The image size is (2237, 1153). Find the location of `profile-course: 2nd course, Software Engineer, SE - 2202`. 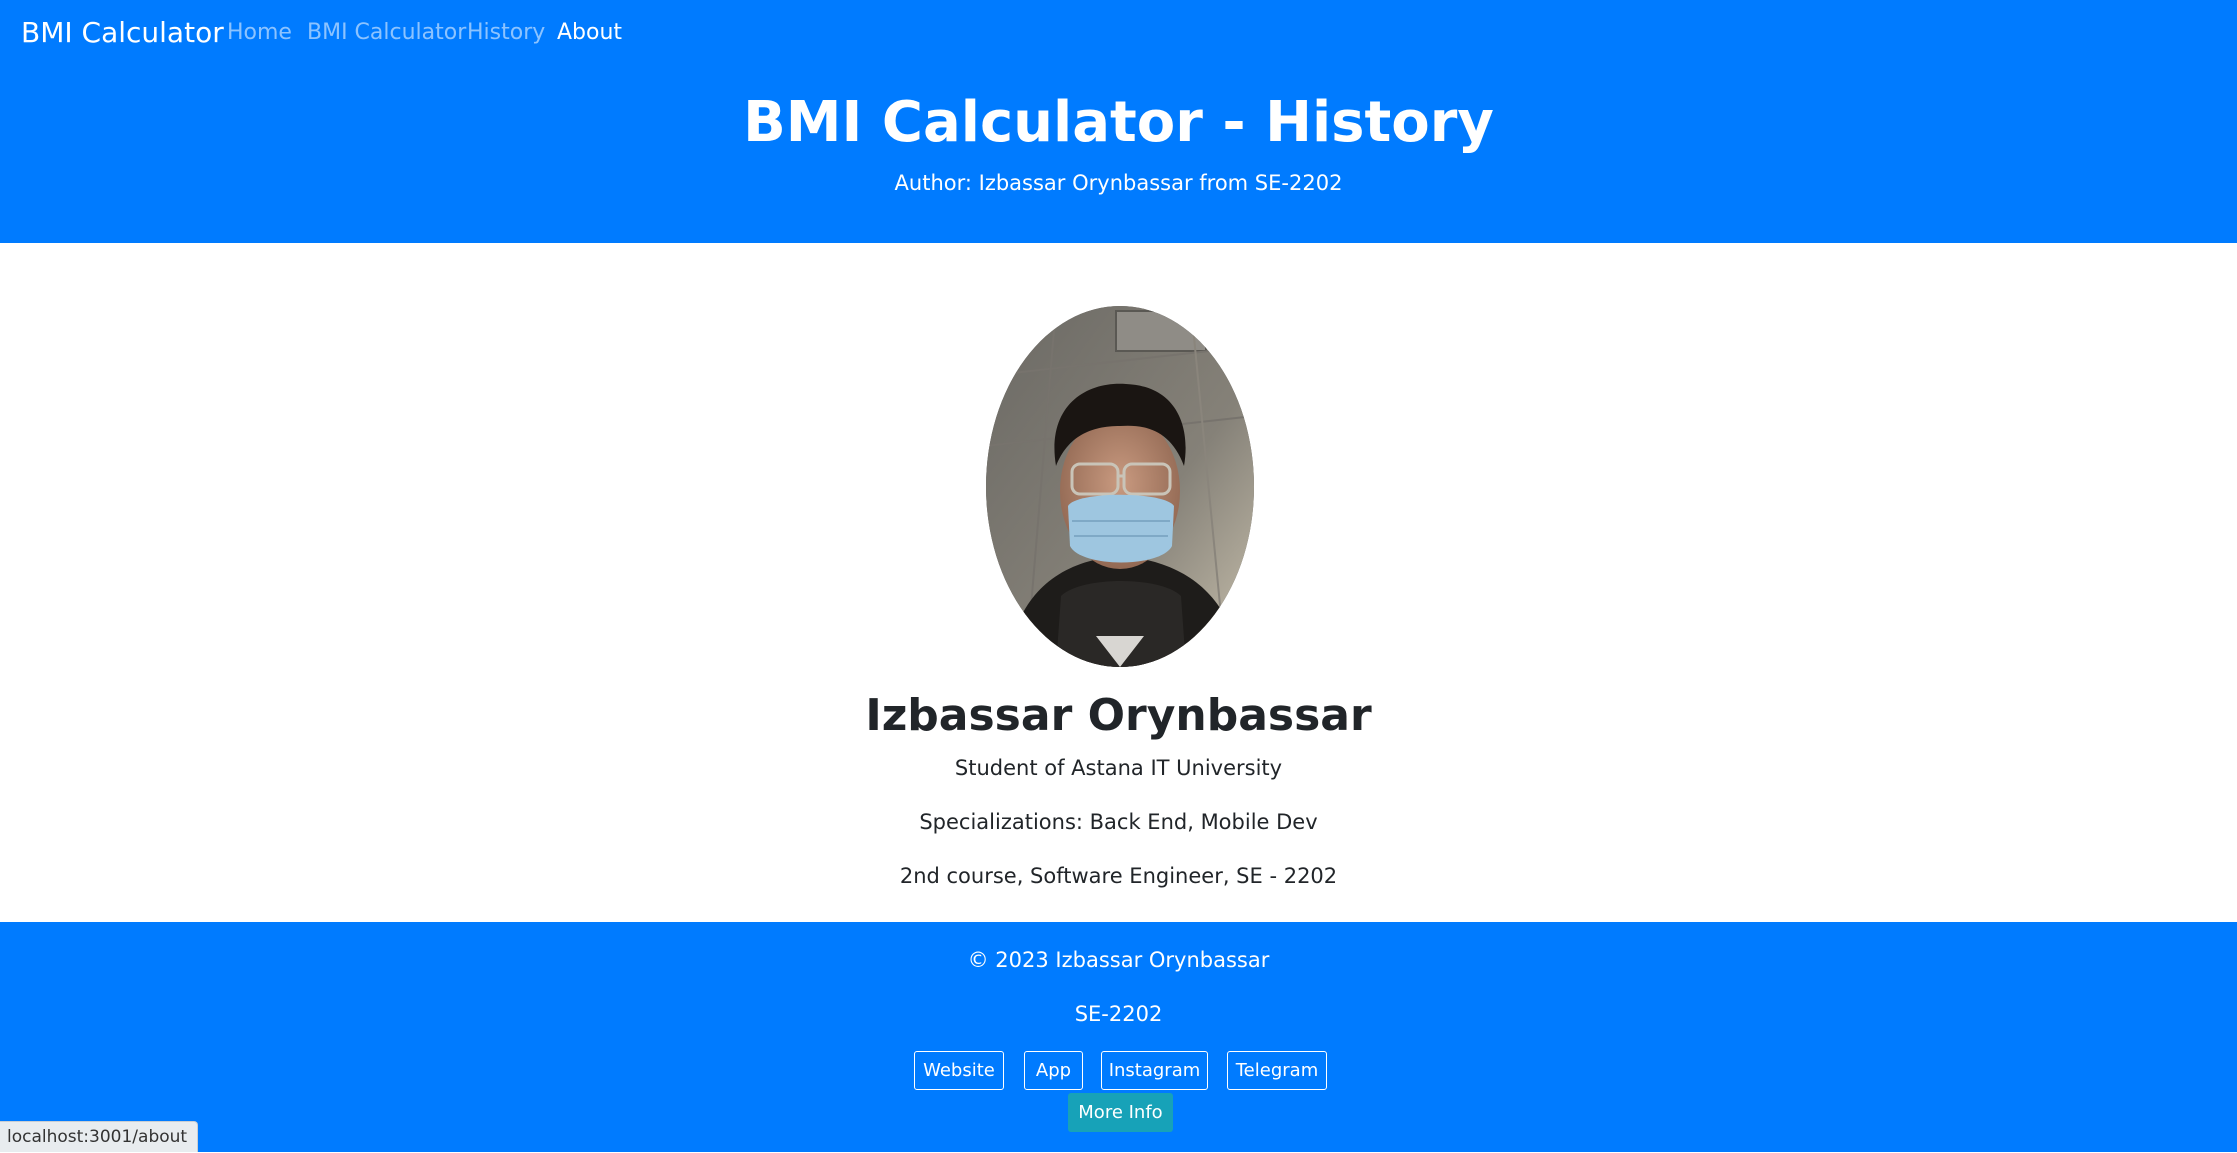

profile-course: 2nd course, Software Engineer, SE - 2202 is located at coordinates (1118, 876).